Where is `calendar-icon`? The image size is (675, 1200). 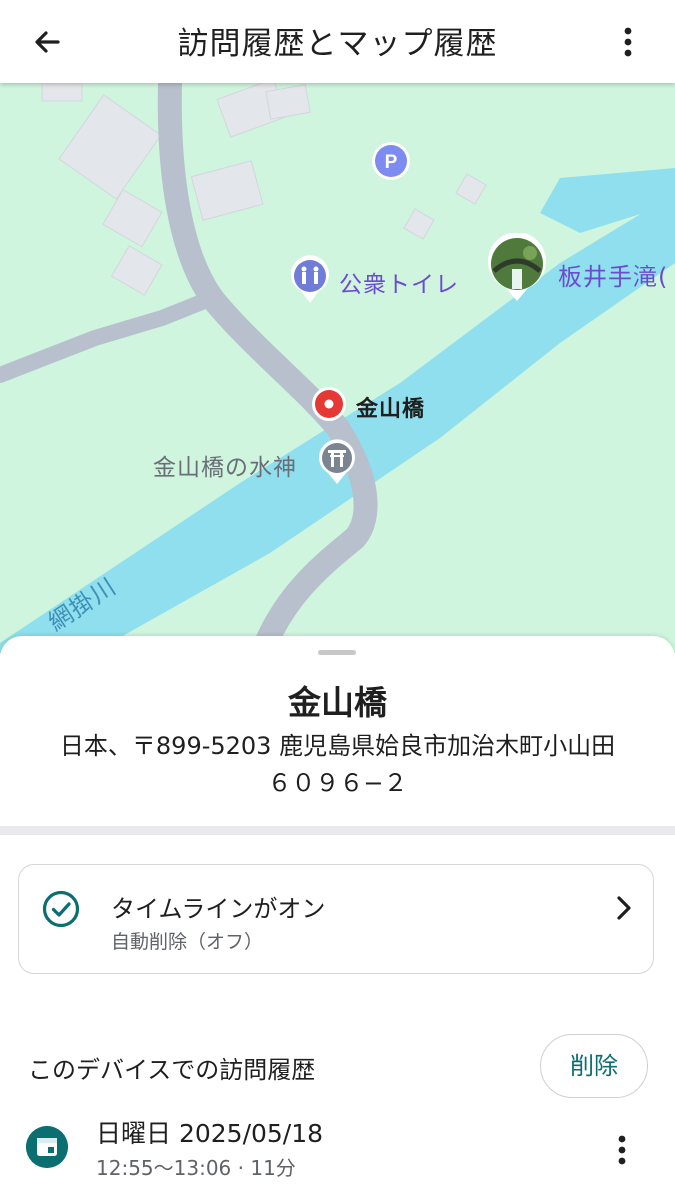 calendar-icon is located at coordinates (47, 1147).